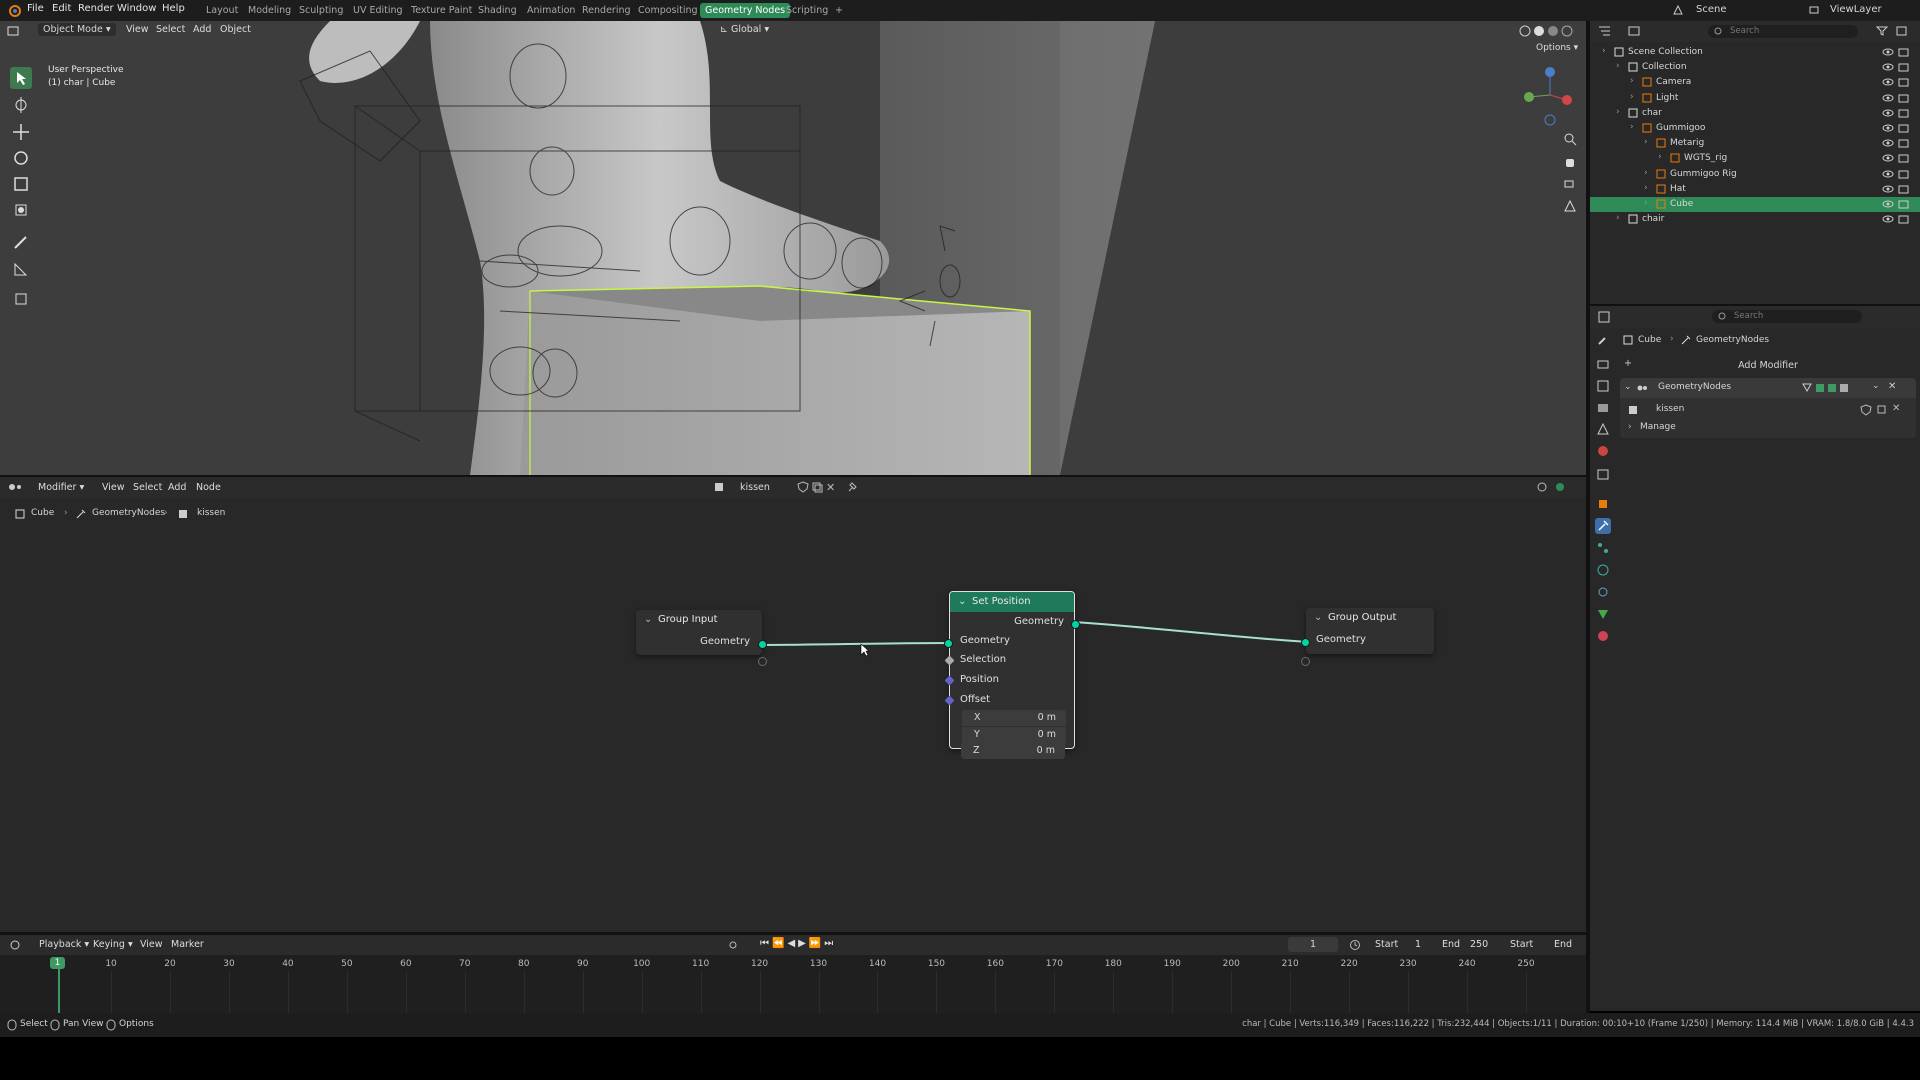  Describe the element at coordinates (13, 31) in the screenshot. I see `editor-type-icon` at that location.